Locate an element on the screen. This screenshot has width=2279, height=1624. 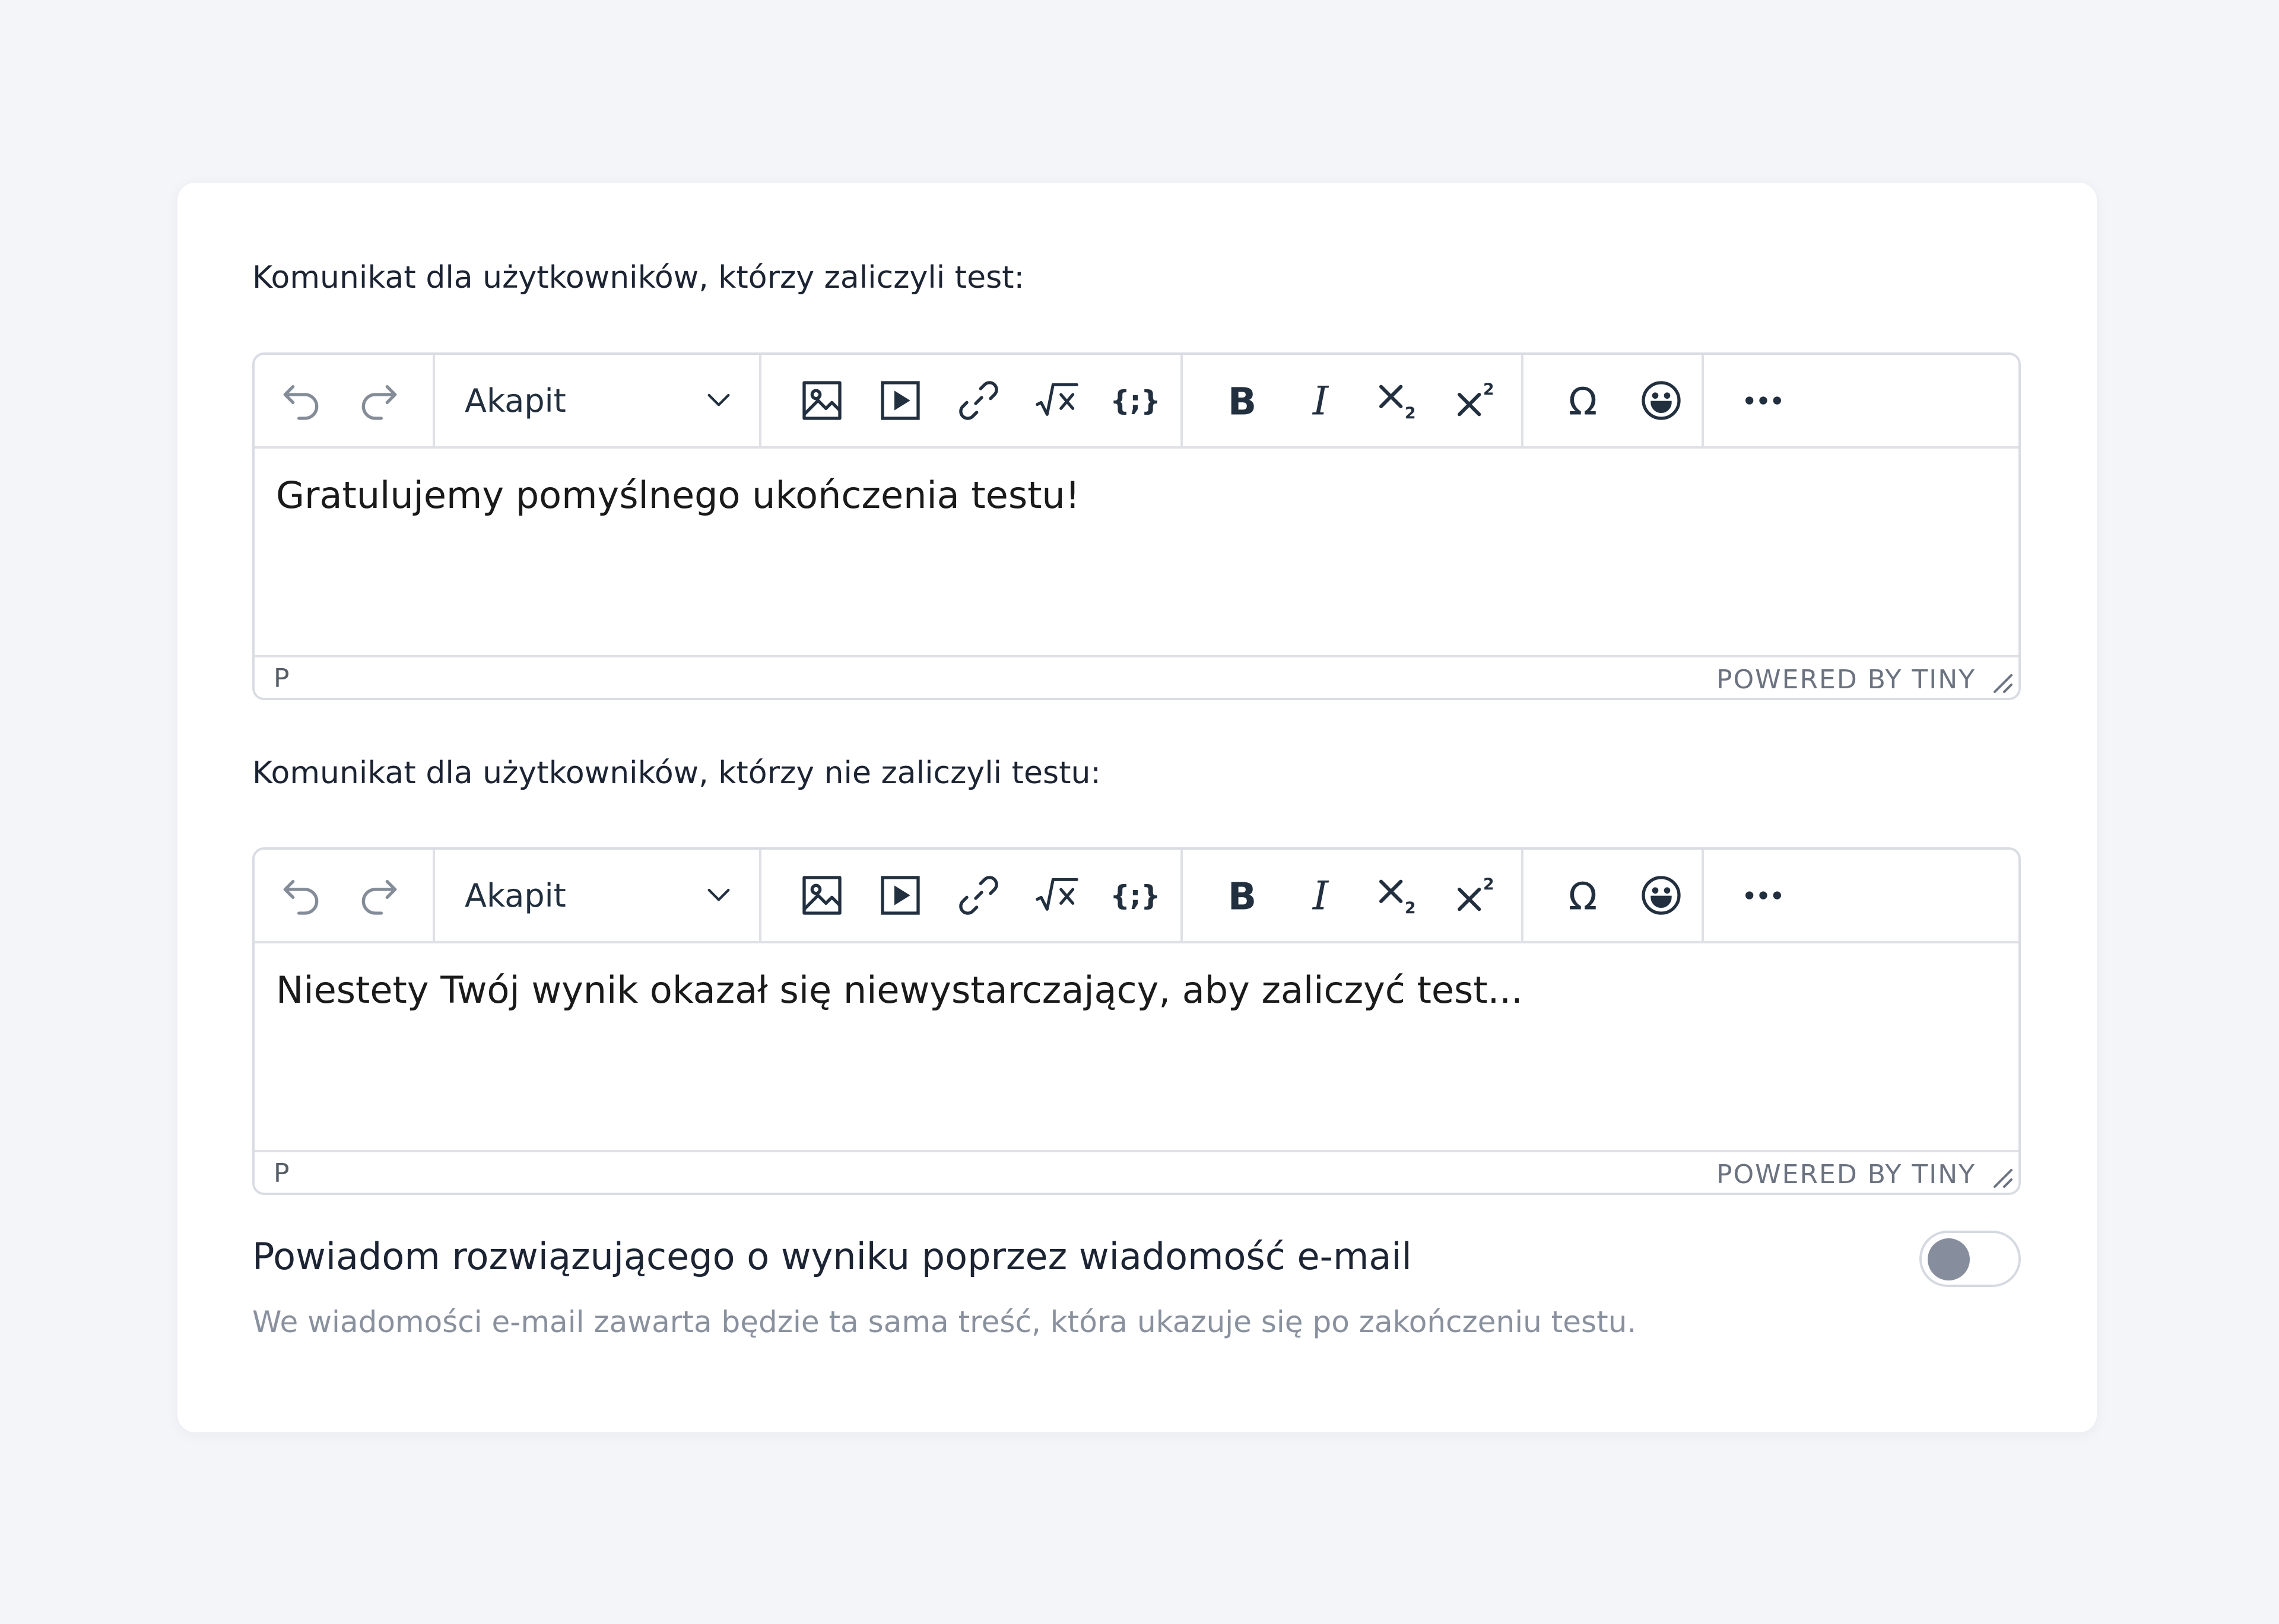
toggle-knob is located at coordinates (1949, 1259).